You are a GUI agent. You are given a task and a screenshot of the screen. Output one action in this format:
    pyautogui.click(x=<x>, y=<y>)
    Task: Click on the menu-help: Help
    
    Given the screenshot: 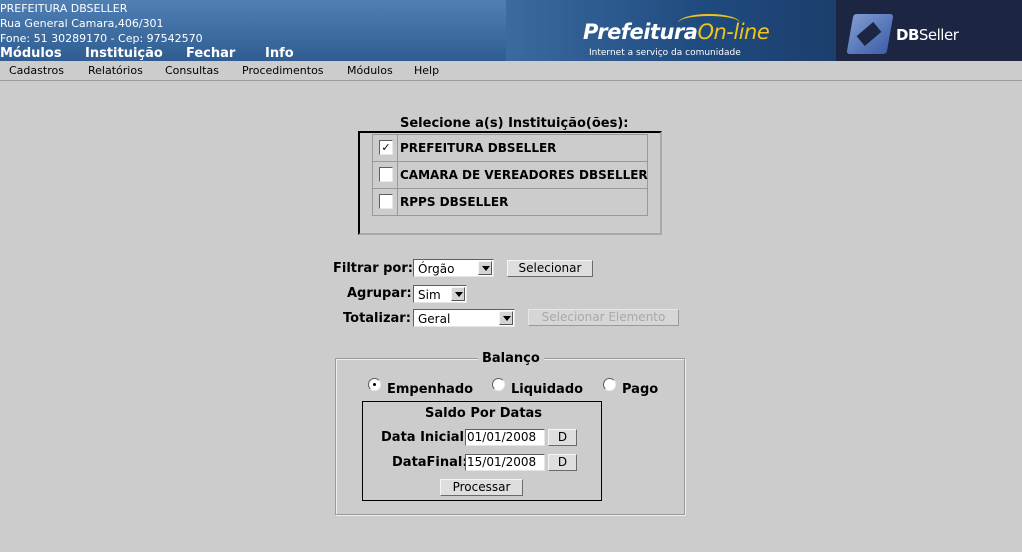 What is the action you would take?
    pyautogui.click(x=426, y=70)
    